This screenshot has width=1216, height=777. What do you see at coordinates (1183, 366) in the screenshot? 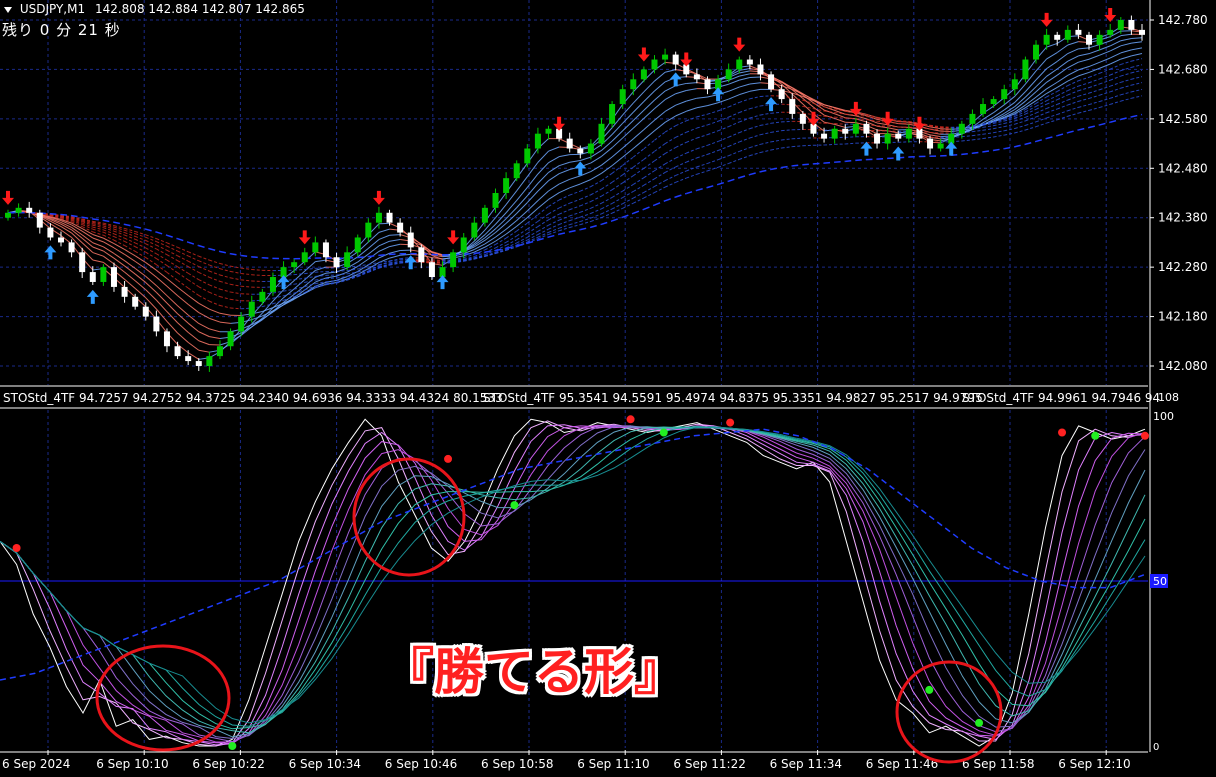
I see `price-tick-label: 142.080` at bounding box center [1183, 366].